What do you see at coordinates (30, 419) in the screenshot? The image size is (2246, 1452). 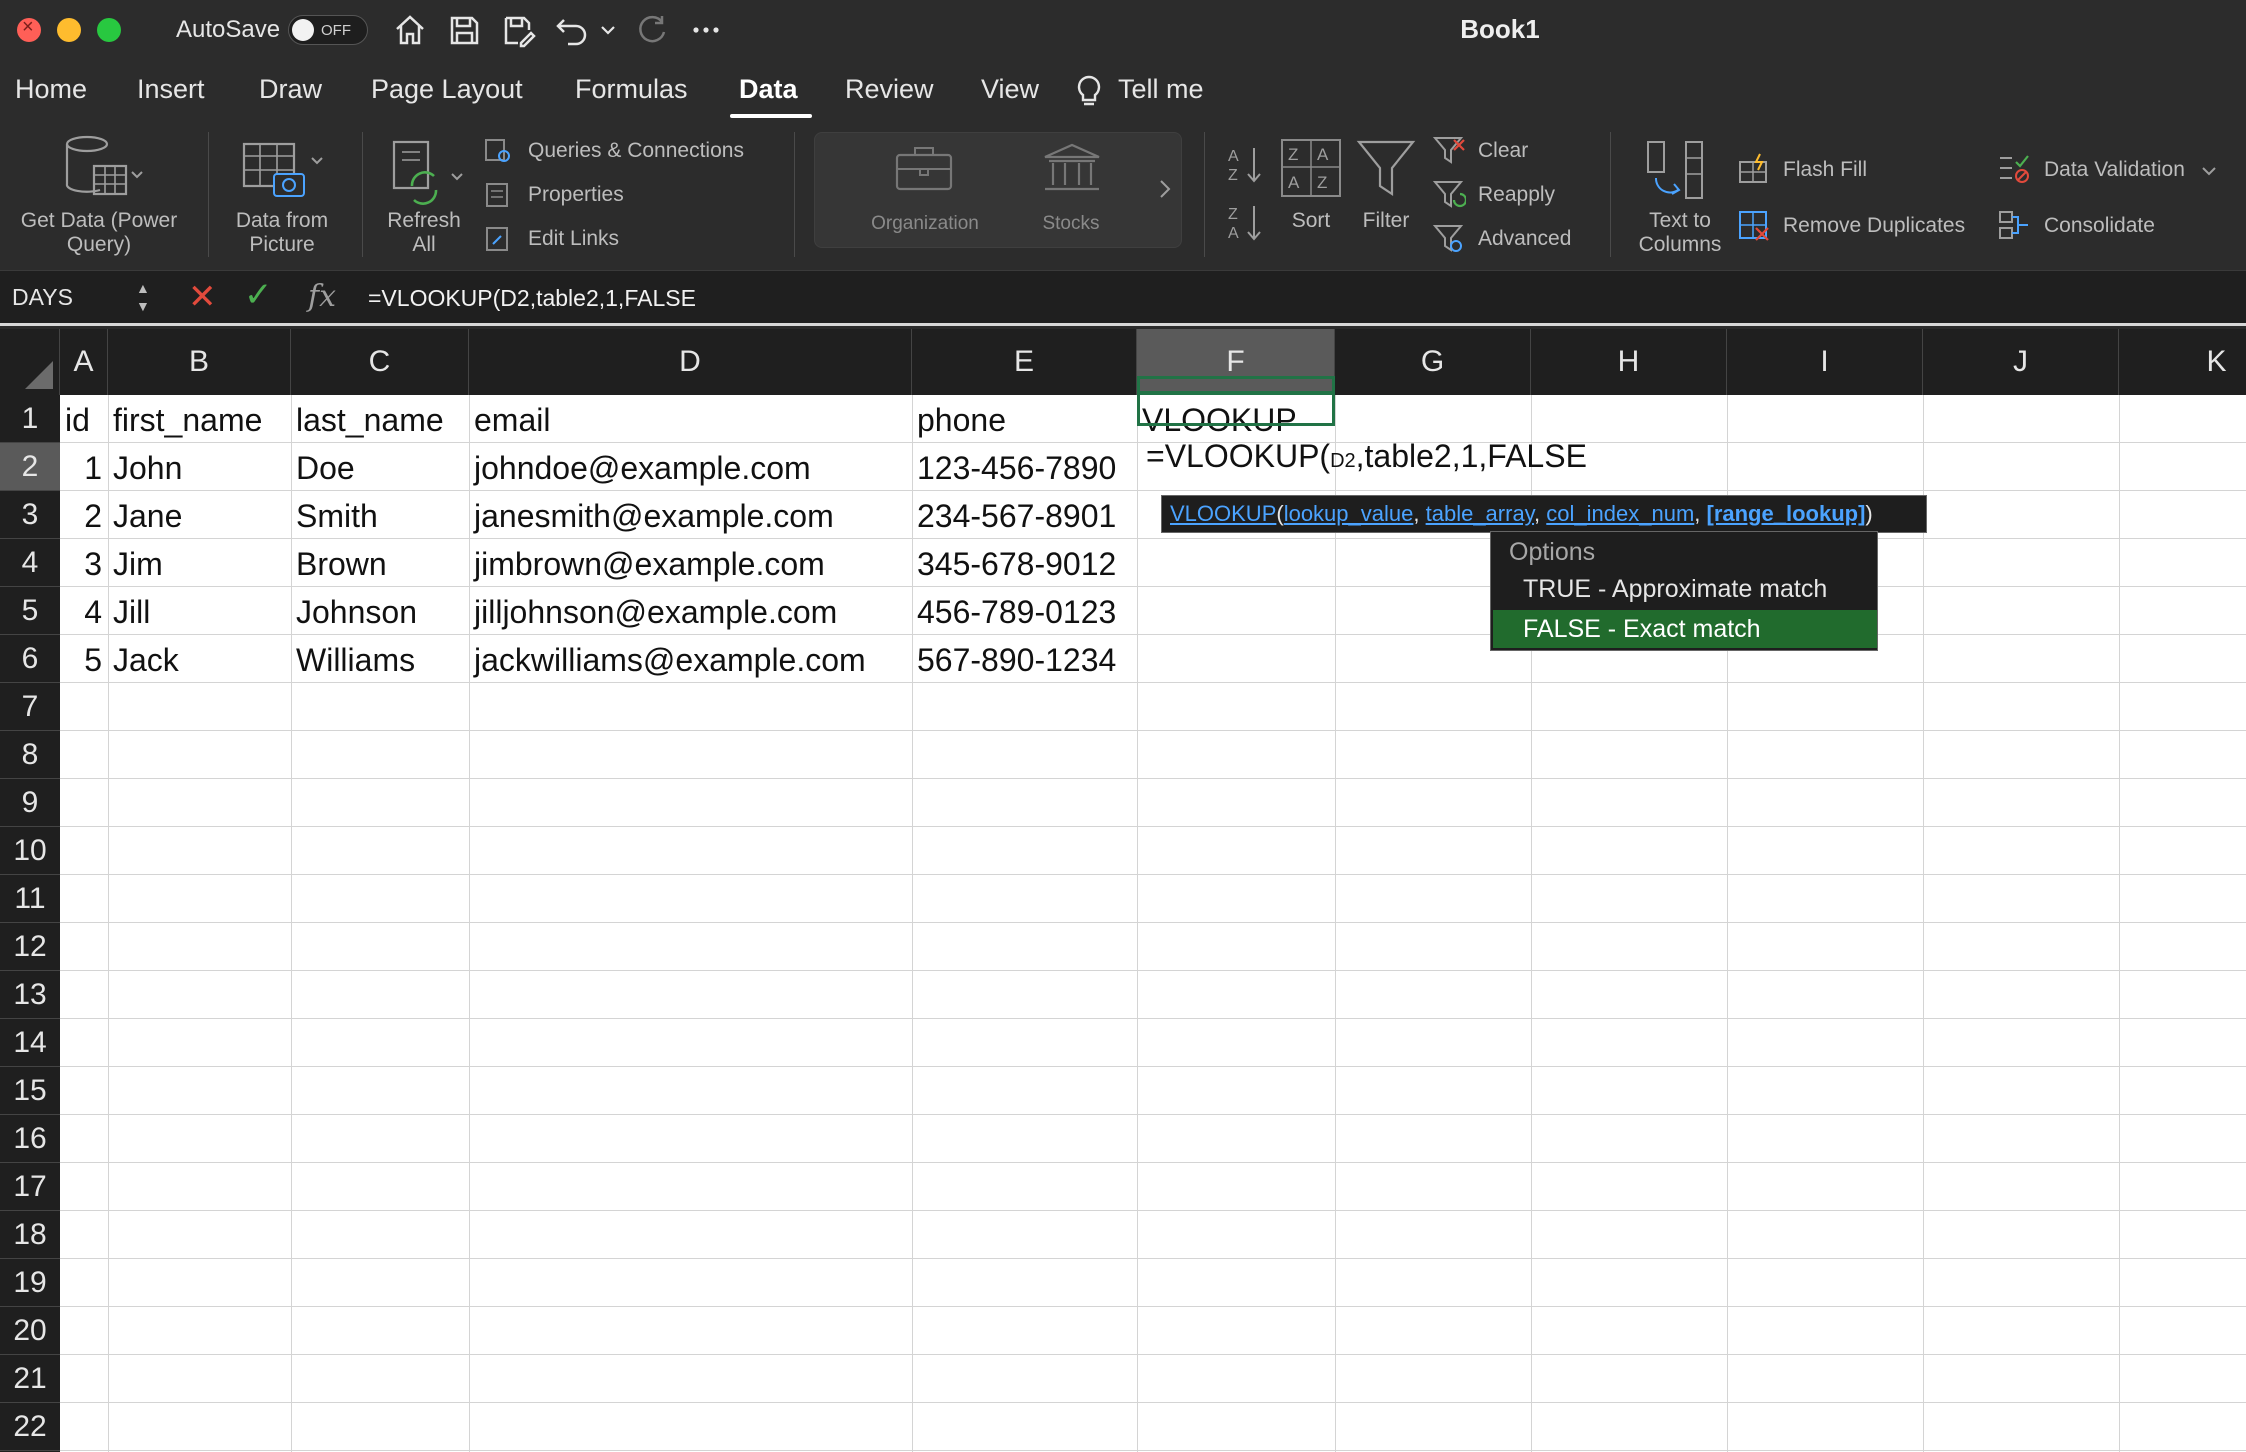 I see `row-header-1: 1` at bounding box center [30, 419].